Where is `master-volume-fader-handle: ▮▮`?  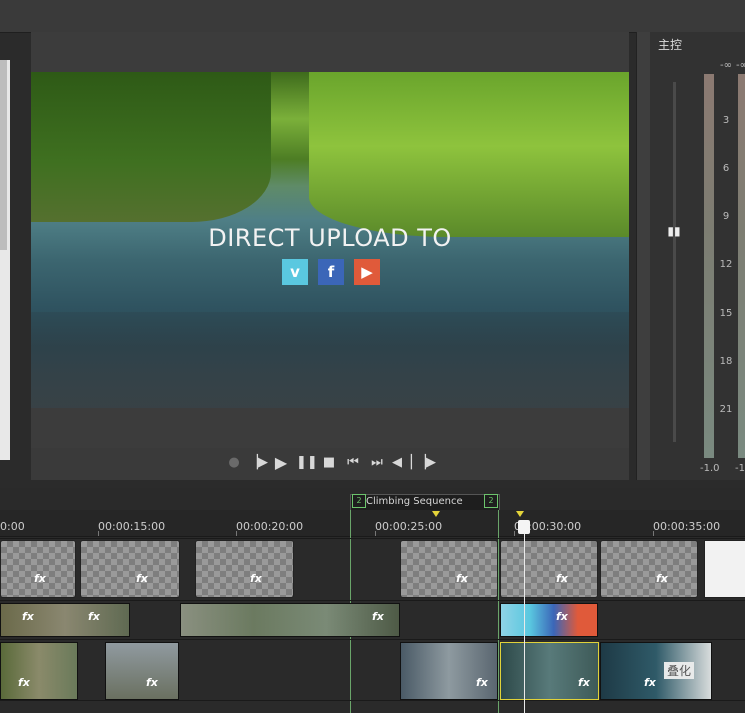
master-volume-fader-handle: ▮▮ is located at coordinates (674, 231).